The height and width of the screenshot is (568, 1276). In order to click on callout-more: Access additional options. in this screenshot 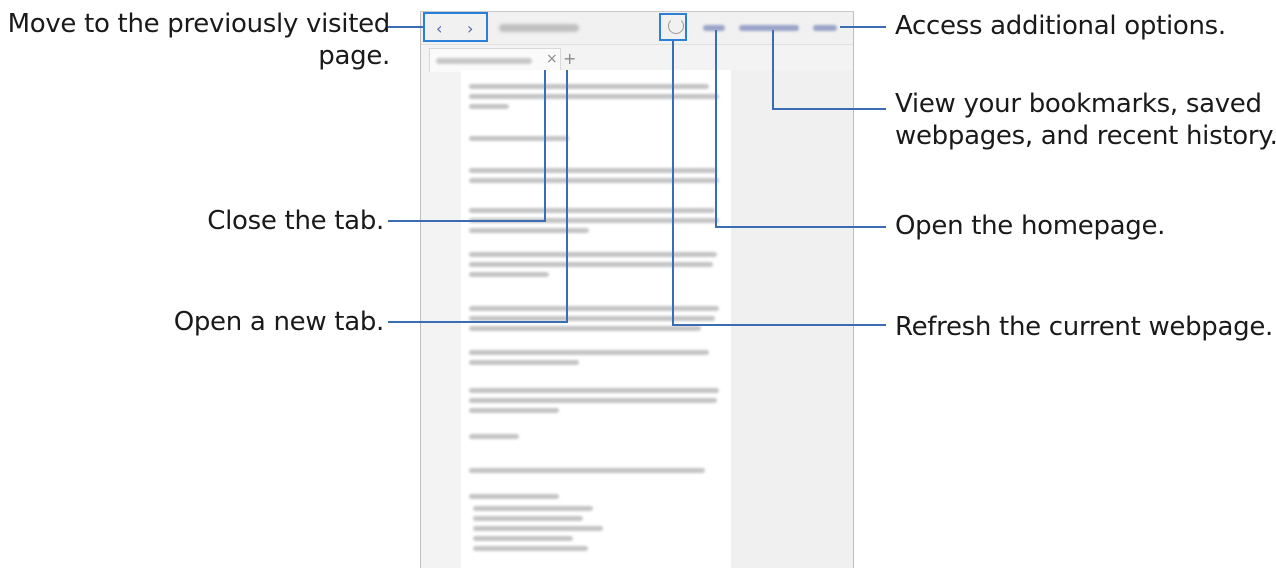, I will do `click(1060, 26)`.